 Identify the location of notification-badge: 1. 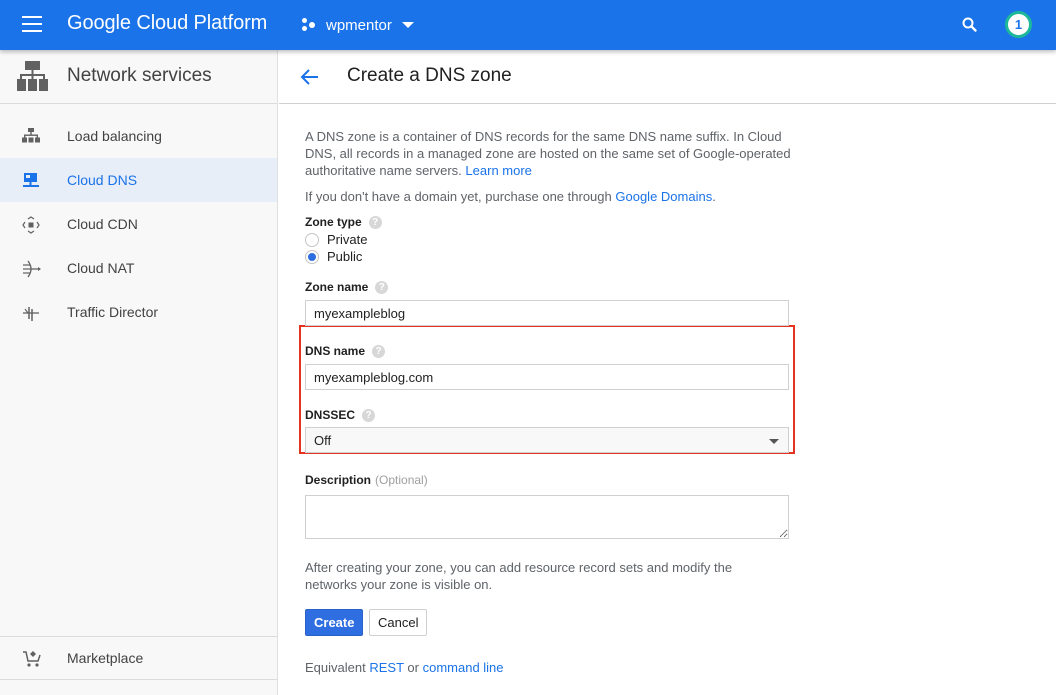
(1018, 24).